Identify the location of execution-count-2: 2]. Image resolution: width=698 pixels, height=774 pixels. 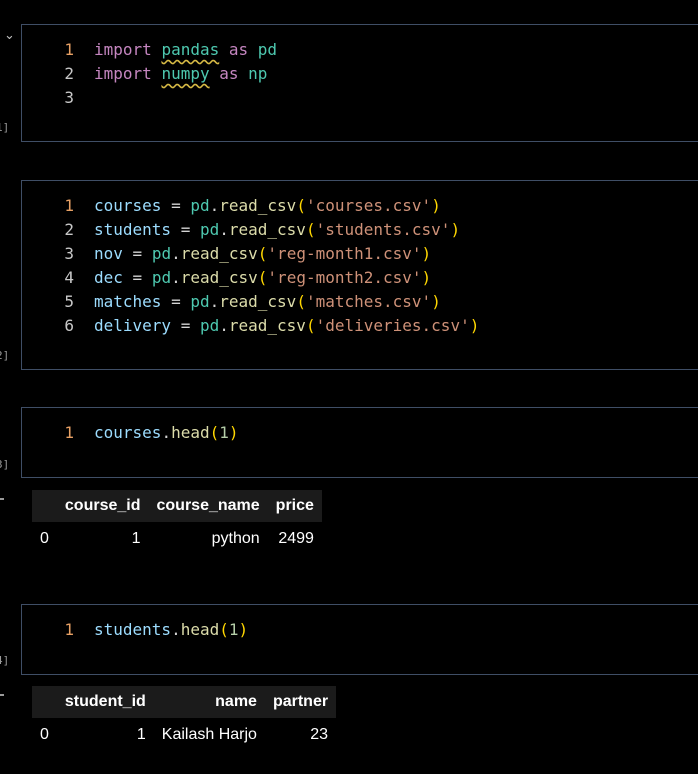
(5, 355).